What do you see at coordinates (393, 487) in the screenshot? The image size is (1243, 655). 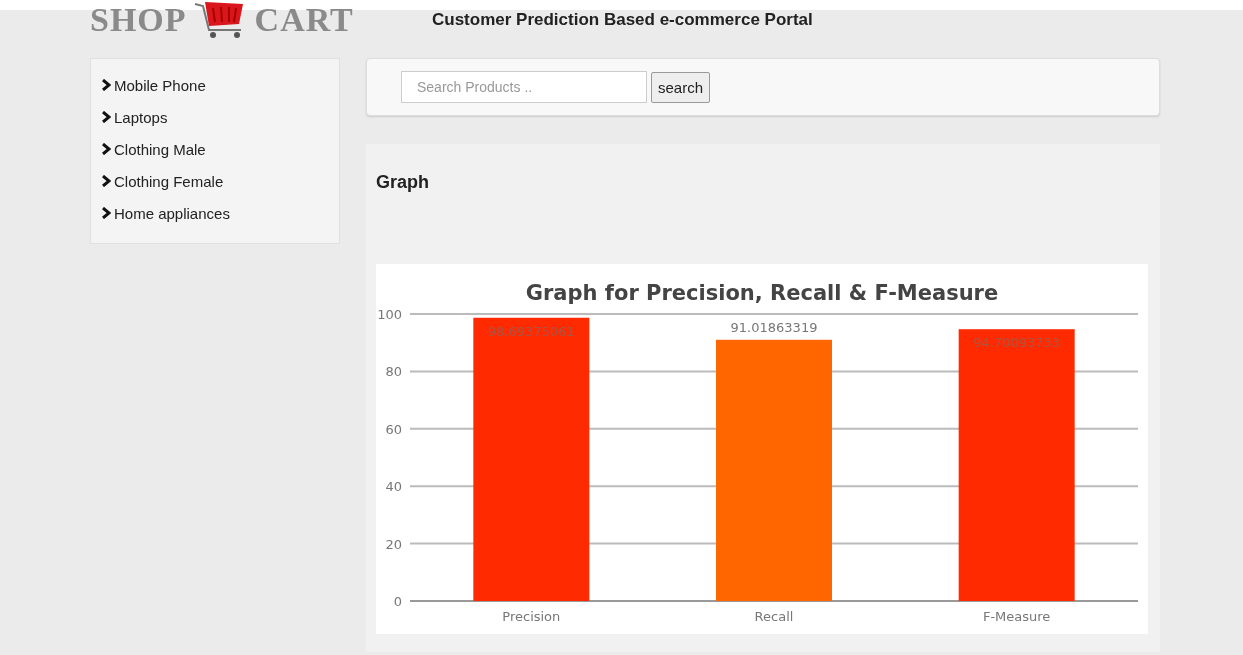 I see `axis-tick-label: 40` at bounding box center [393, 487].